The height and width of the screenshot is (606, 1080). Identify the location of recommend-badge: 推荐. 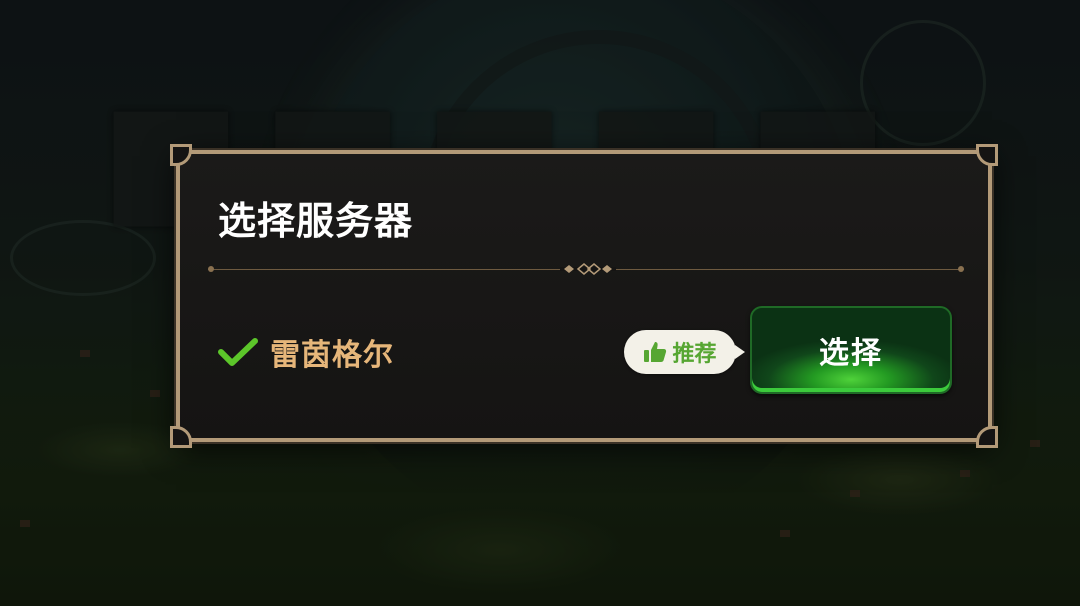
(684, 352).